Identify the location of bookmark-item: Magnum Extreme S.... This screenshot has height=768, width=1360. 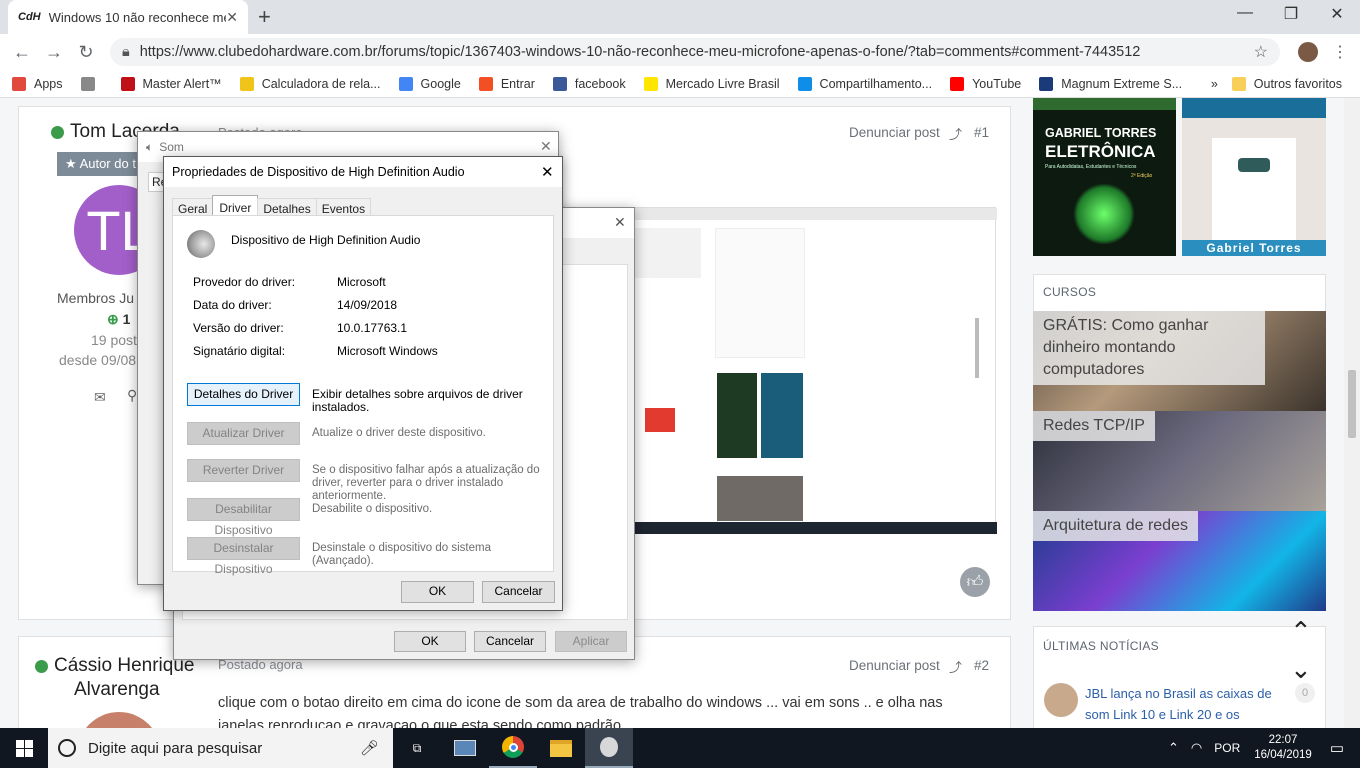
(1110, 83).